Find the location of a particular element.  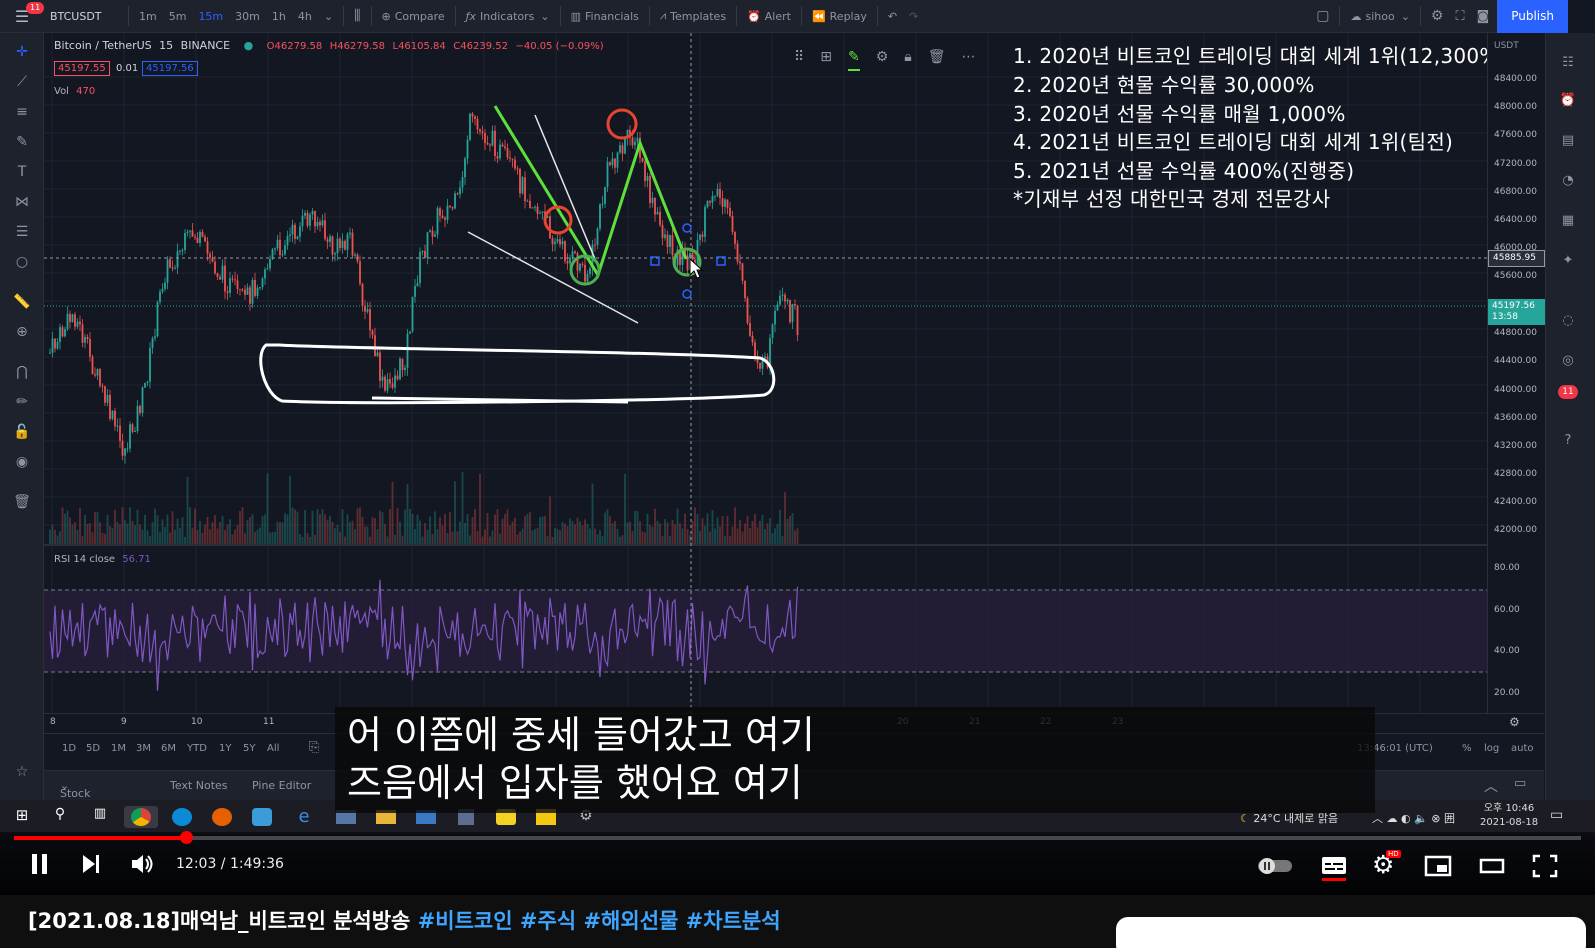

alerts-icon: ⏰ is located at coordinates (1568, 102).